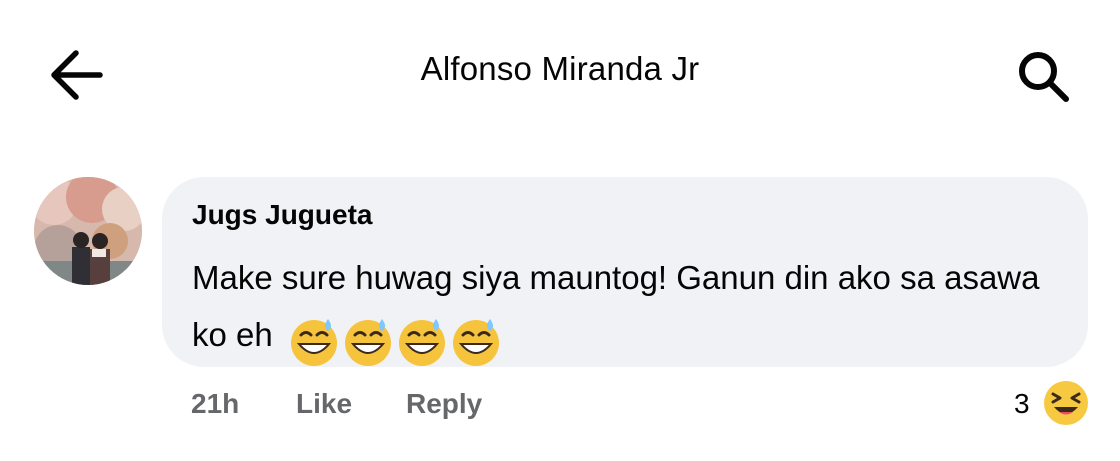 This screenshot has height=461, width=1120. What do you see at coordinates (560, 68) in the screenshot?
I see `page-title: Alfonso Miranda Jr` at bounding box center [560, 68].